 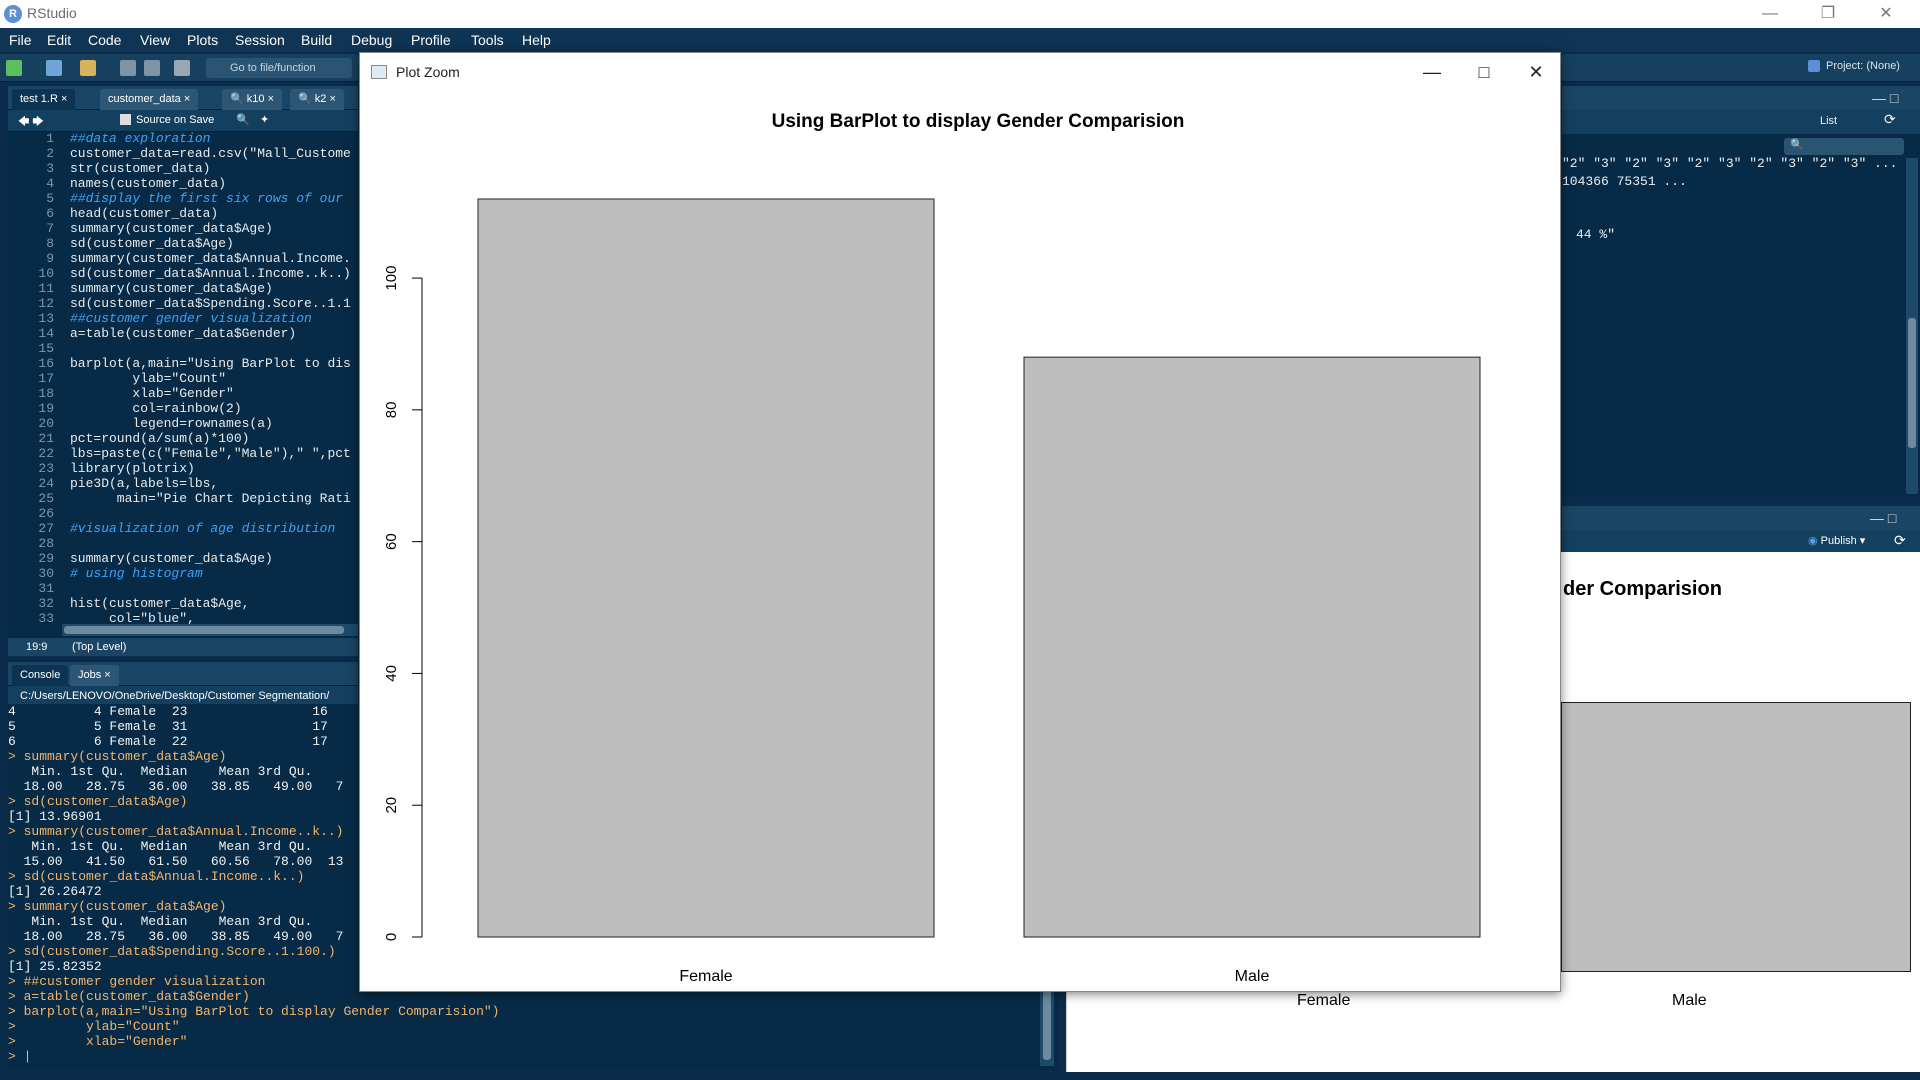 I want to click on close-icon: ✕, so click(x=1886, y=14).